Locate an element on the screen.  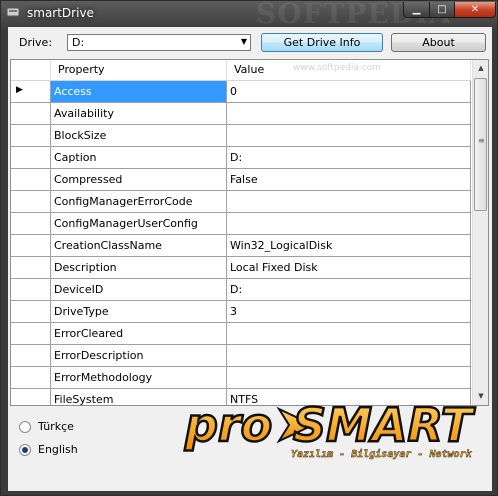
value-cell: Local Fixed Disk is located at coordinates (349, 267).